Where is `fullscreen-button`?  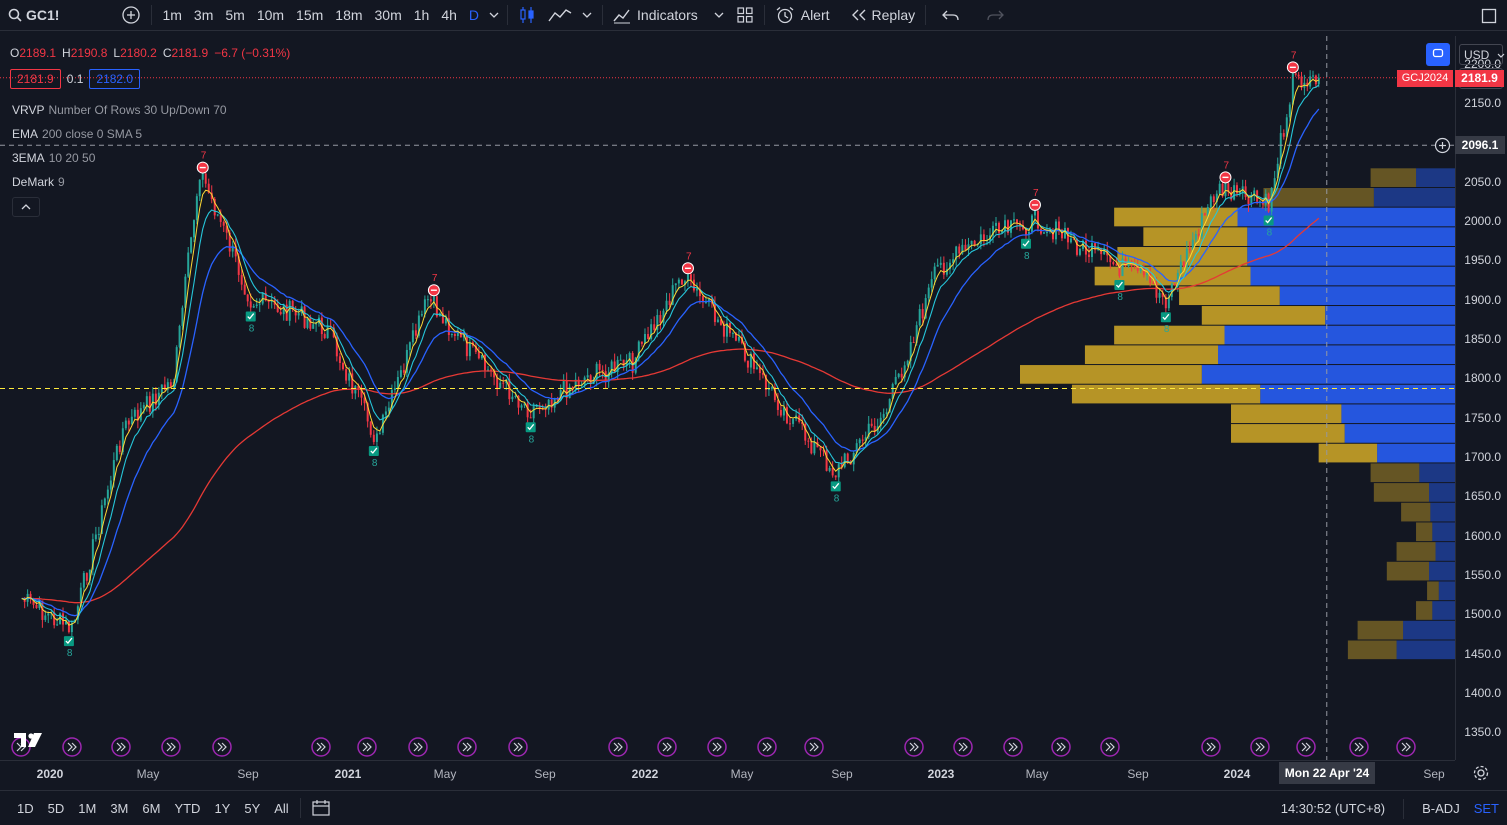 fullscreen-button is located at coordinates (1489, 16).